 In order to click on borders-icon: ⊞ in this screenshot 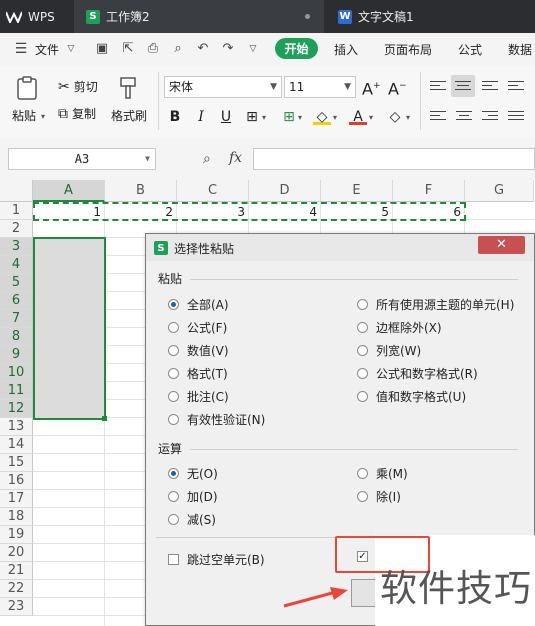, I will do `click(252, 117)`.